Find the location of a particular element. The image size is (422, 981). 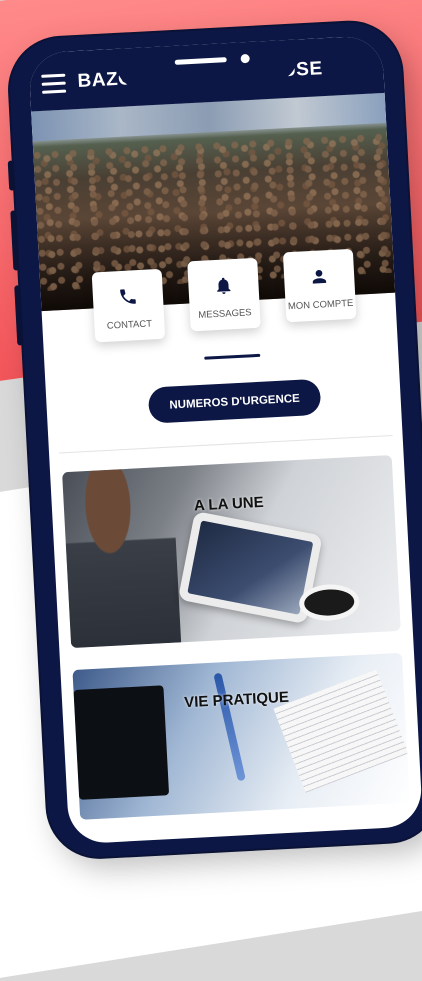

menu-icon is located at coordinates (54, 84).